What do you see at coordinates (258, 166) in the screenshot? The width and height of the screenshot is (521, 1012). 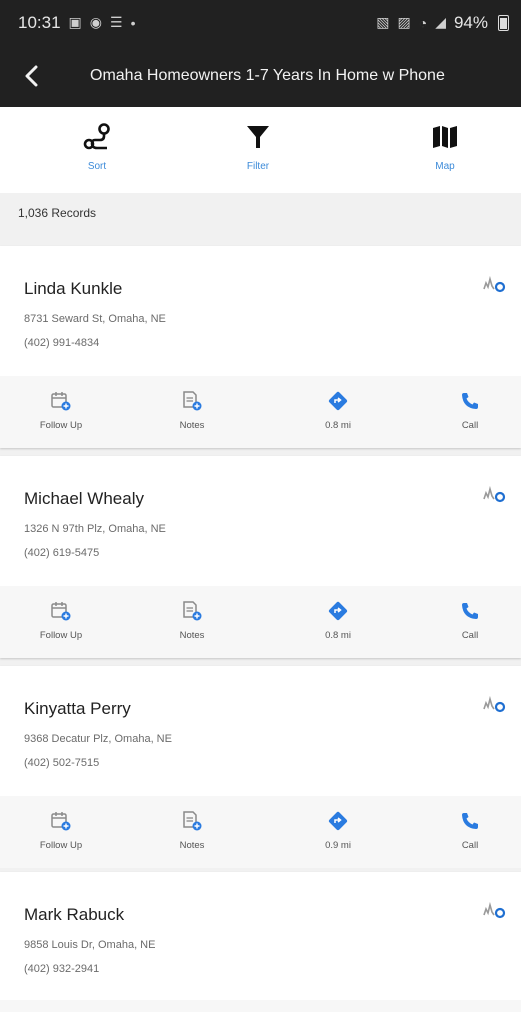 I see `filter-label: Filter` at bounding box center [258, 166].